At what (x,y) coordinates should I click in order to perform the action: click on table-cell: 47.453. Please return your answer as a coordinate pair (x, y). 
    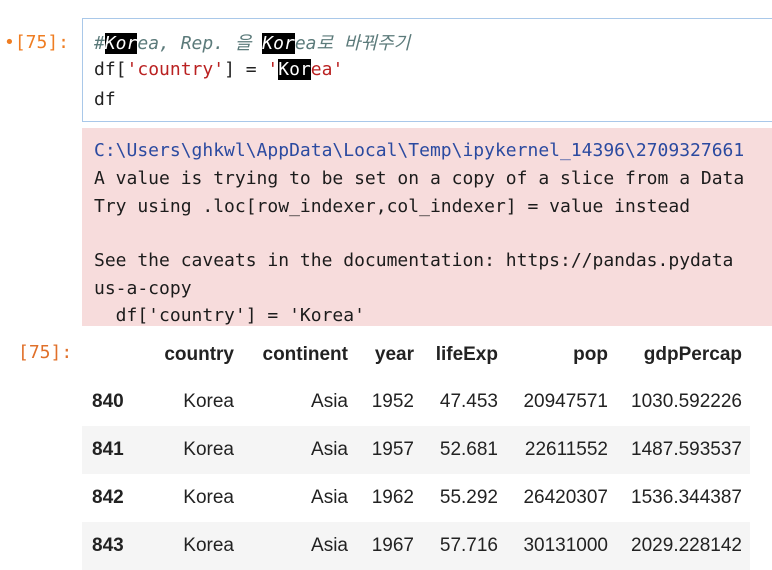
    Looking at the image, I should click on (468, 401).